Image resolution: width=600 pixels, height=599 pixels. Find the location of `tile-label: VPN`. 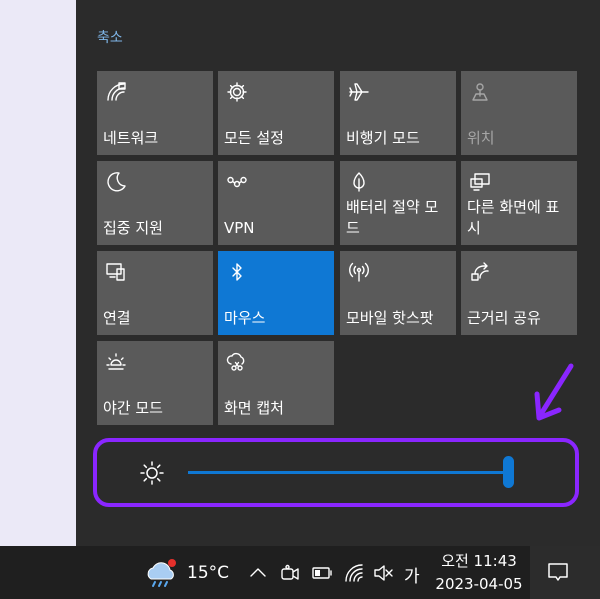

tile-label: VPN is located at coordinates (239, 228).